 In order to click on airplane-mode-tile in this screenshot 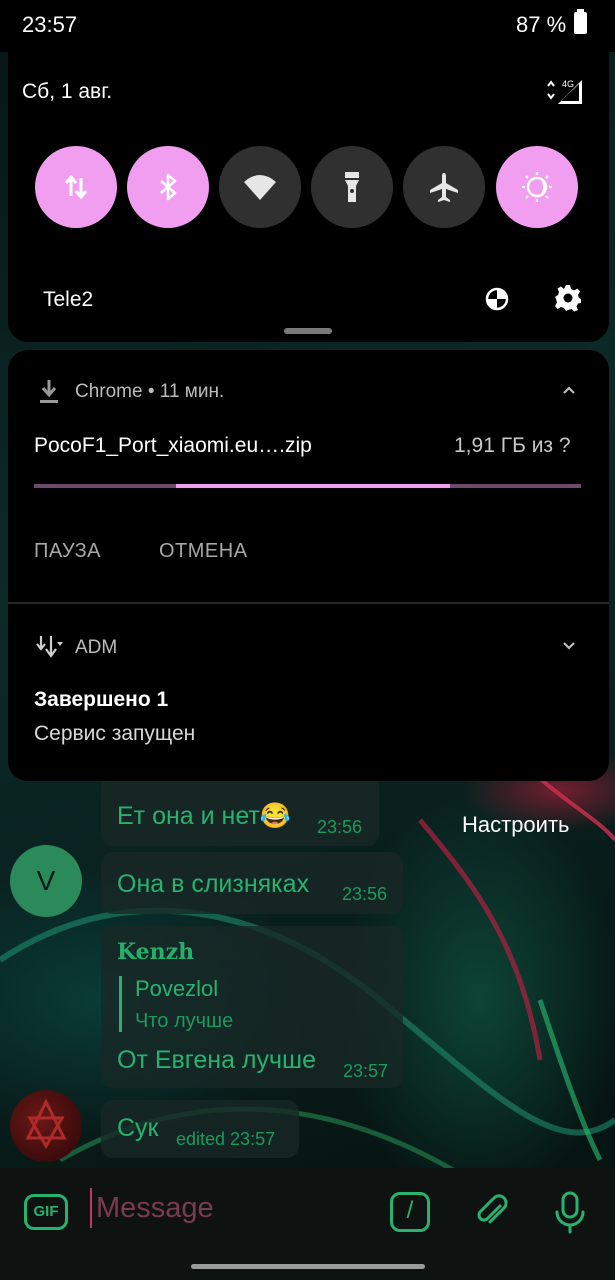, I will do `click(444, 187)`.